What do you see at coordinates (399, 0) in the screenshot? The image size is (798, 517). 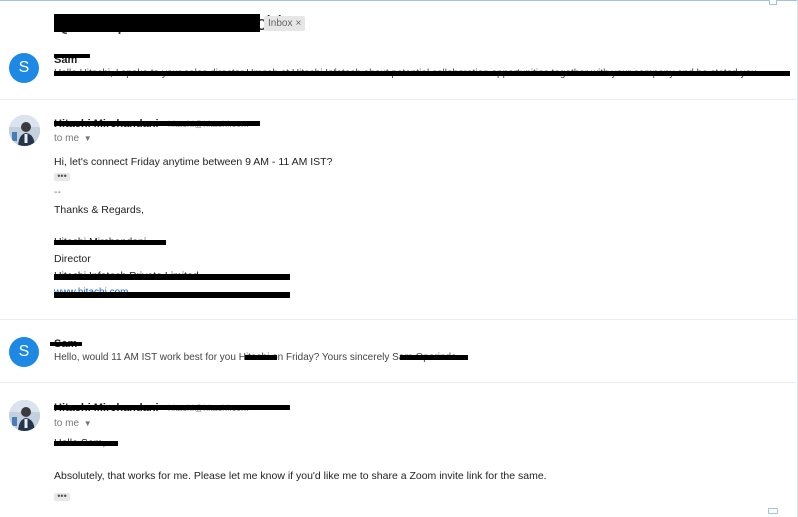 I see `window-top-border` at bounding box center [399, 0].